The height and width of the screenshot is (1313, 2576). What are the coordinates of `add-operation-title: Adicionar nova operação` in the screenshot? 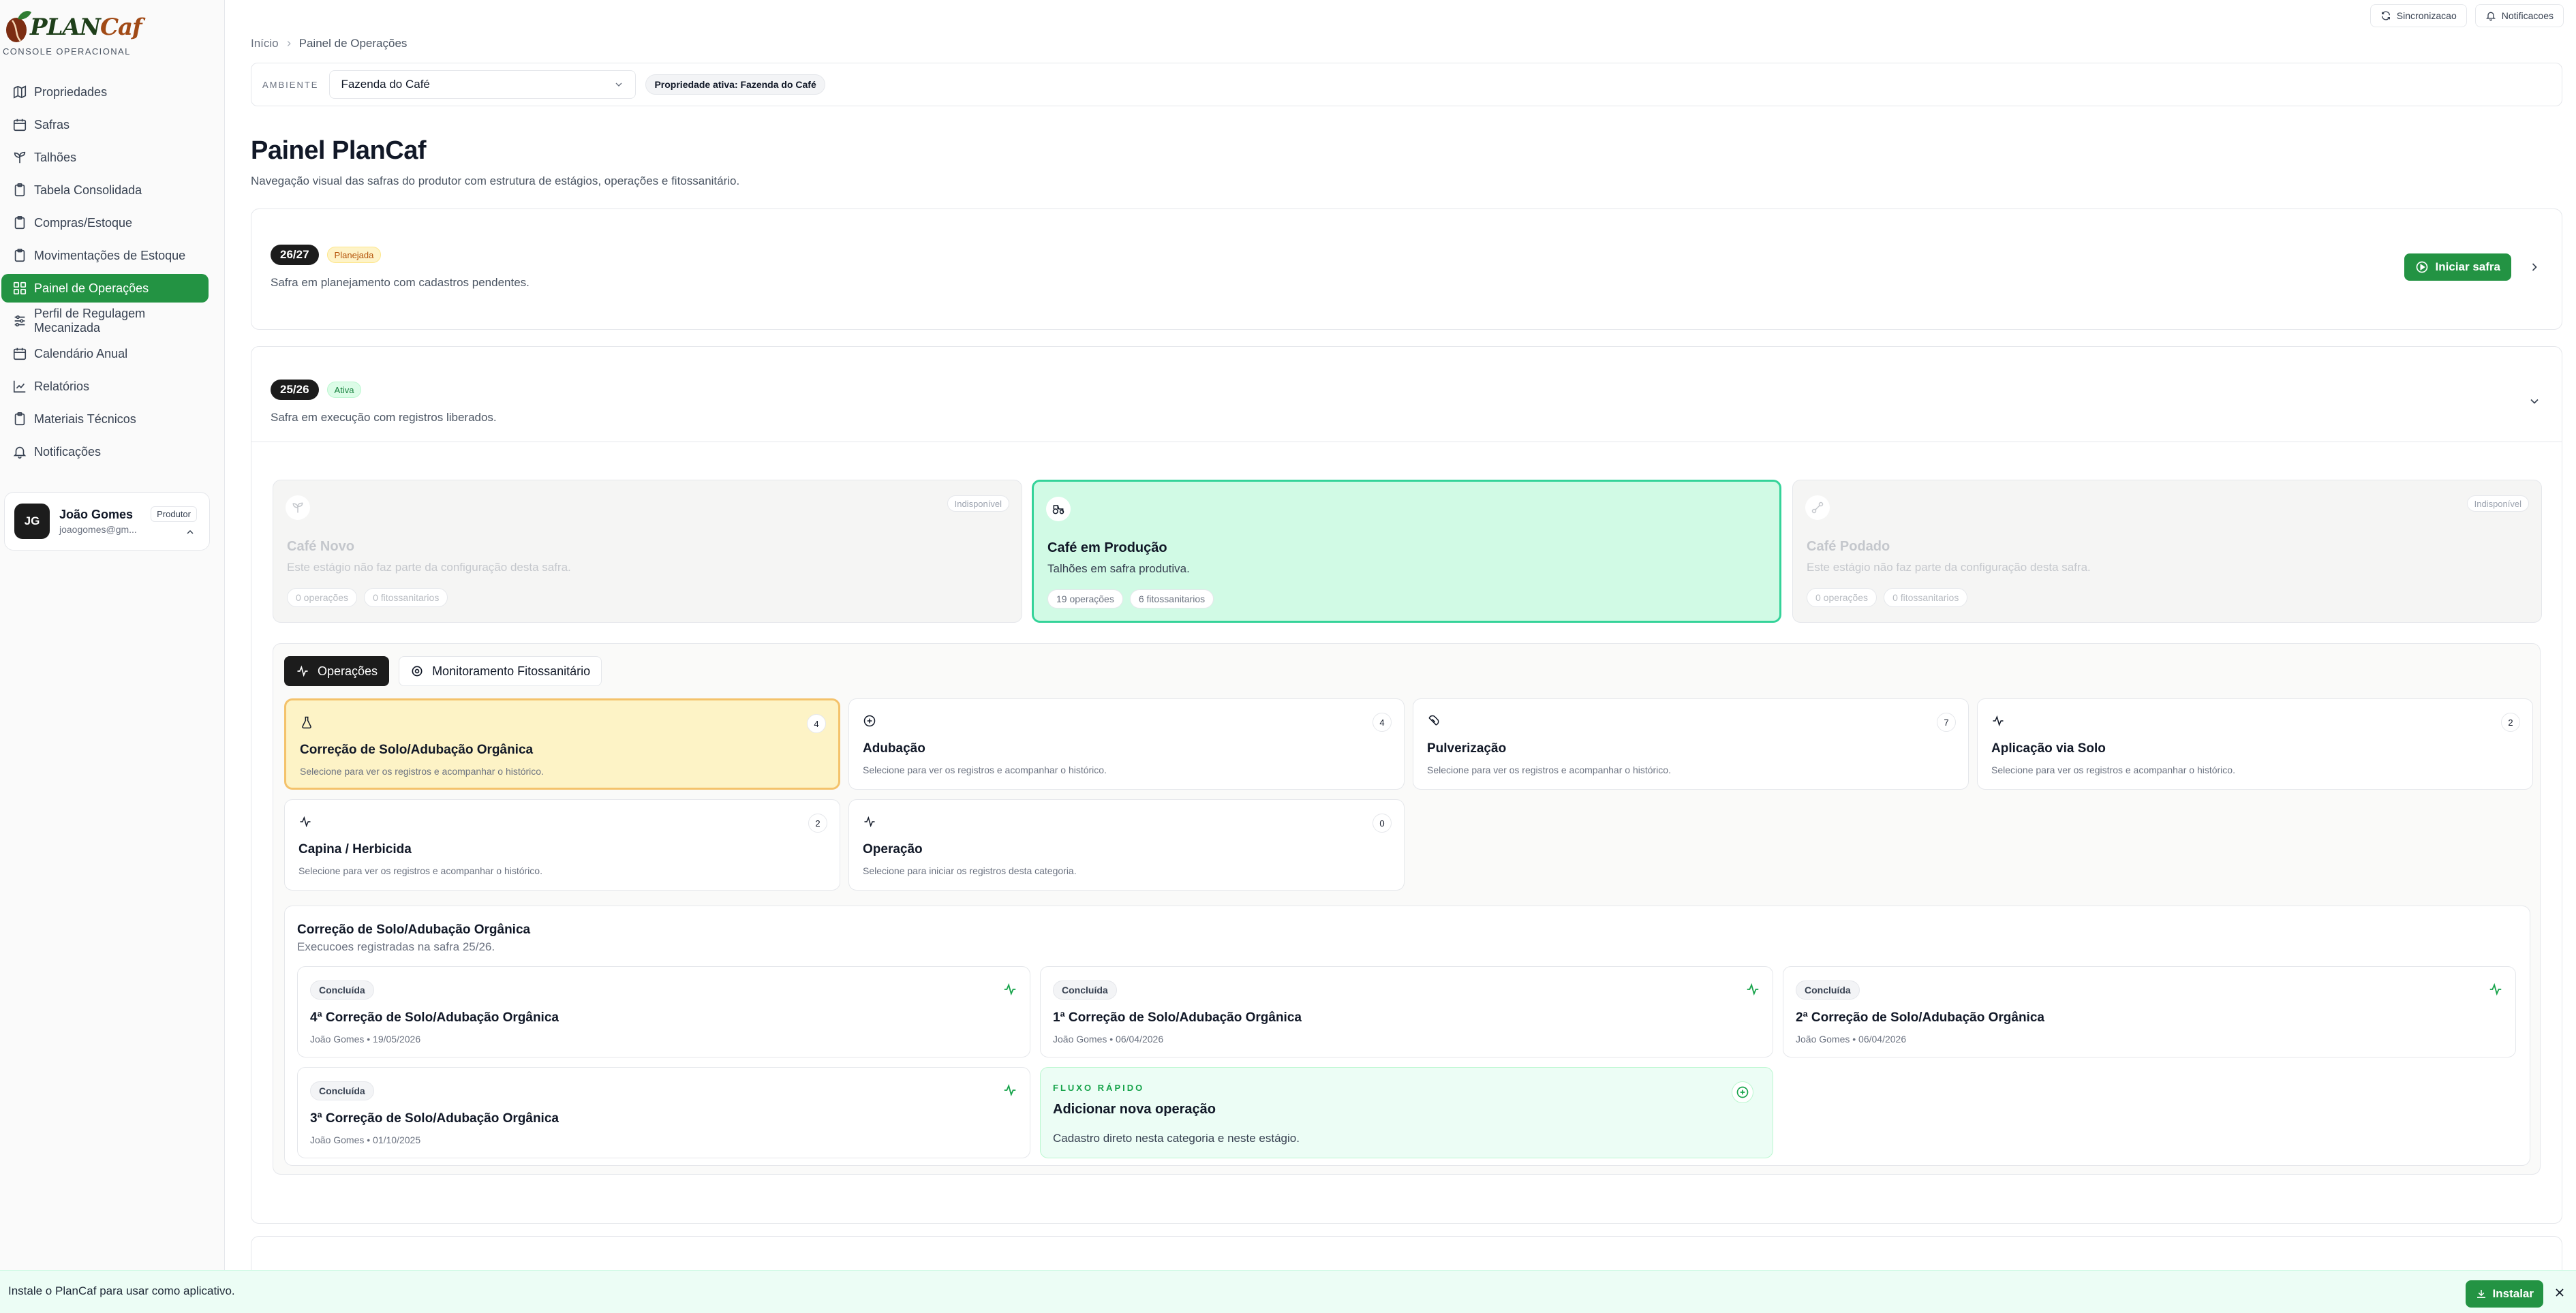 It's located at (1134, 1110).